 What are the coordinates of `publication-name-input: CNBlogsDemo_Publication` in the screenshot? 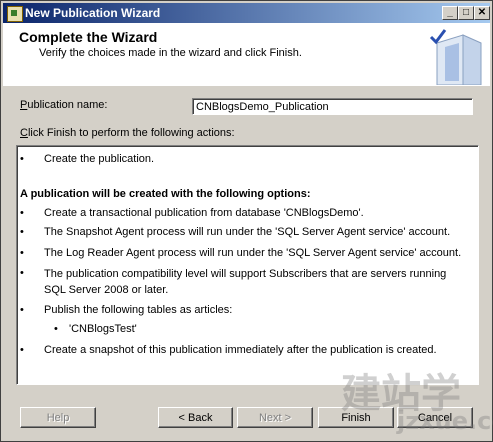 It's located at (332, 106).